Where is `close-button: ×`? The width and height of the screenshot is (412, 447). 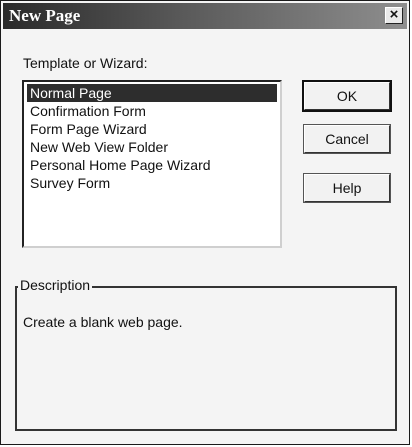
close-button: × is located at coordinates (394, 15).